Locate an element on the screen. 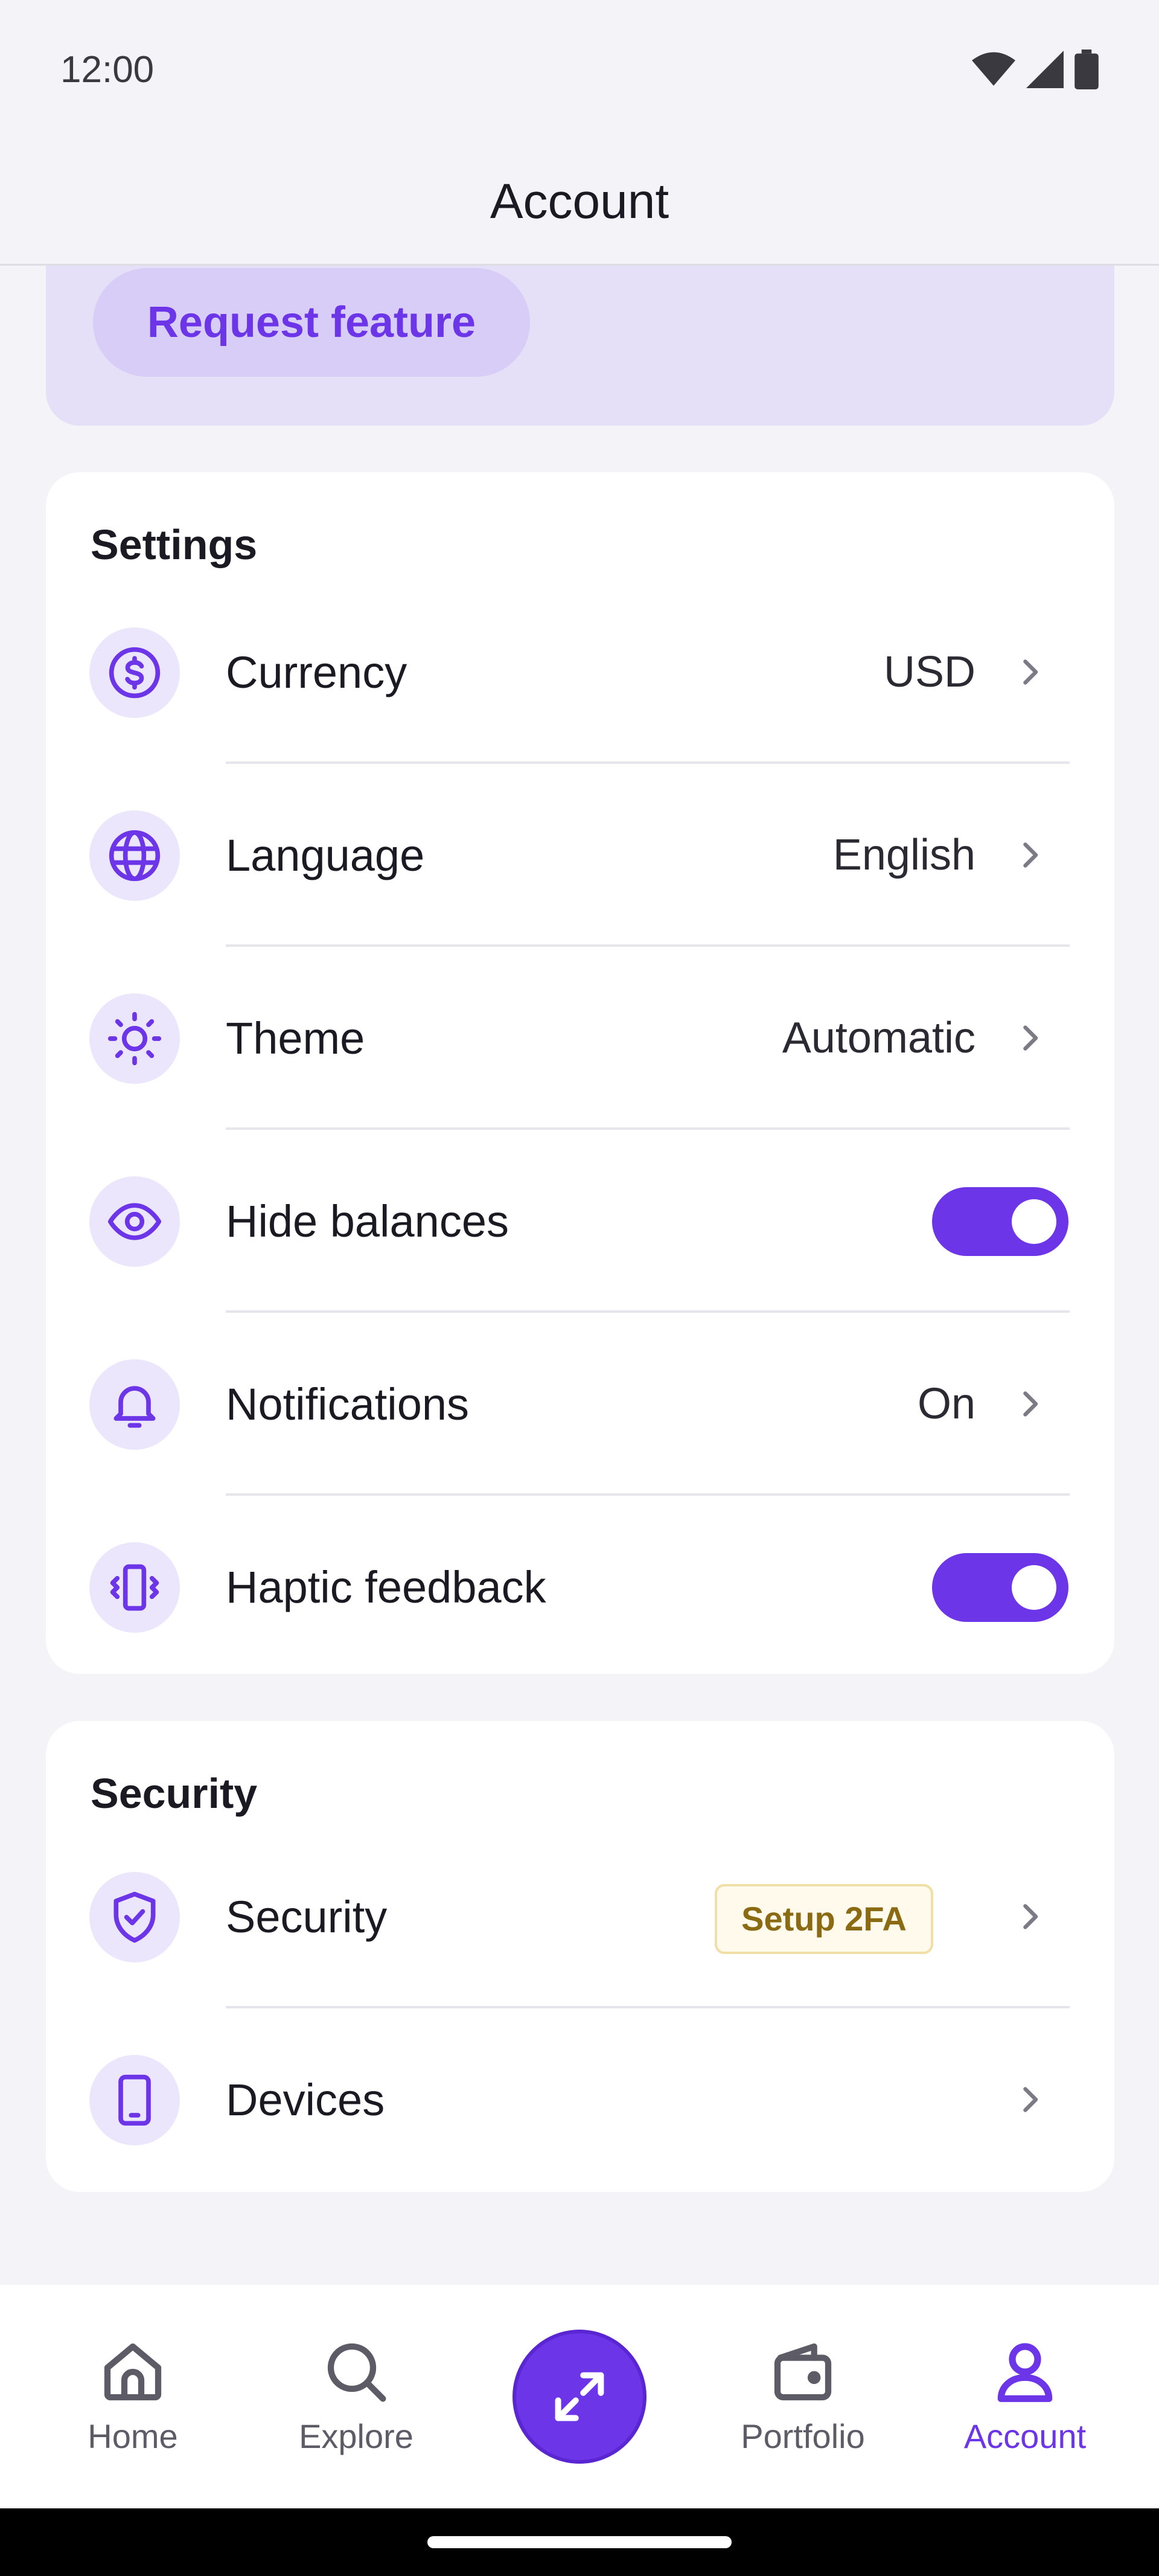  phone-icon is located at coordinates (134, 2100).